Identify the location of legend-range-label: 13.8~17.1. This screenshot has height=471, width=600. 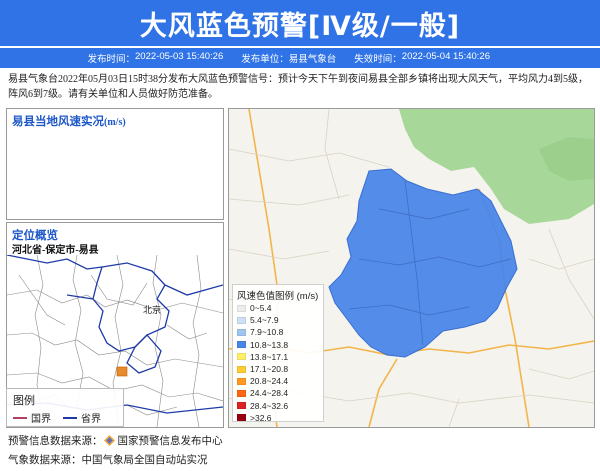
(269, 356).